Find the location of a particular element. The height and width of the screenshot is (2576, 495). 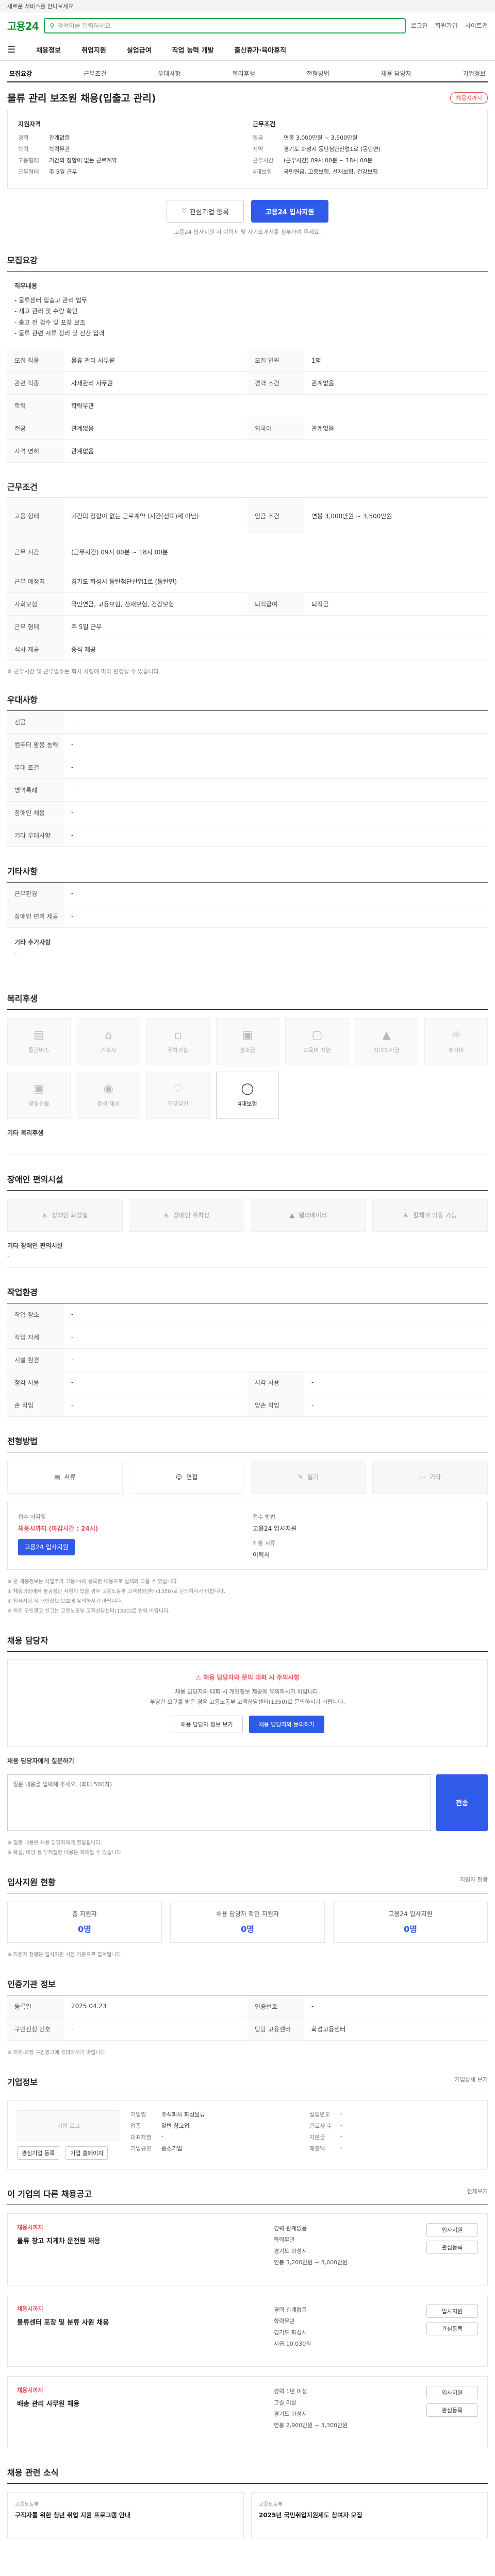

row-key: 모집 인원 is located at coordinates (276, 360).